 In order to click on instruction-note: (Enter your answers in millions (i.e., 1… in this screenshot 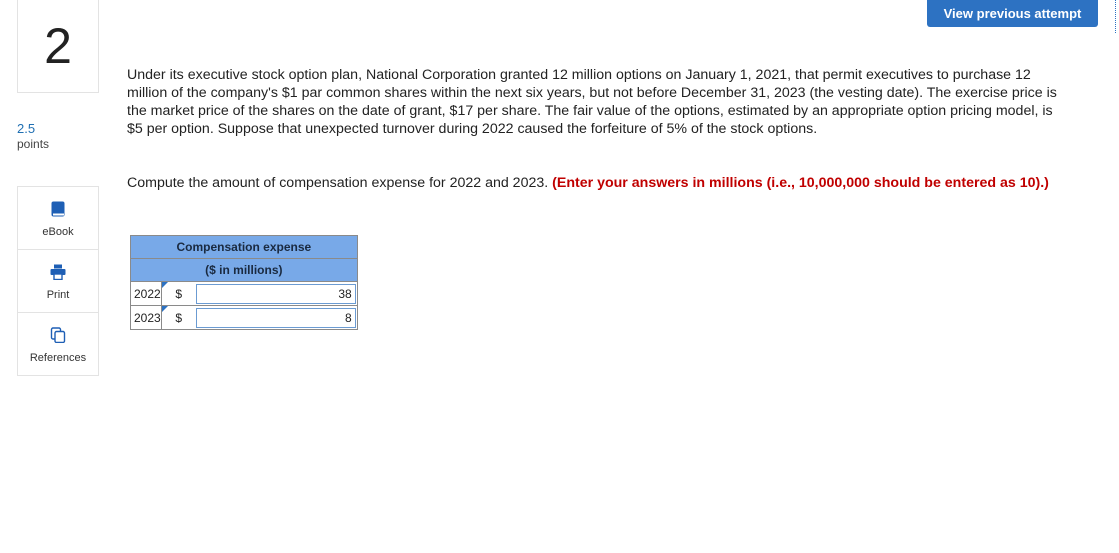, I will do `click(800, 183)`.